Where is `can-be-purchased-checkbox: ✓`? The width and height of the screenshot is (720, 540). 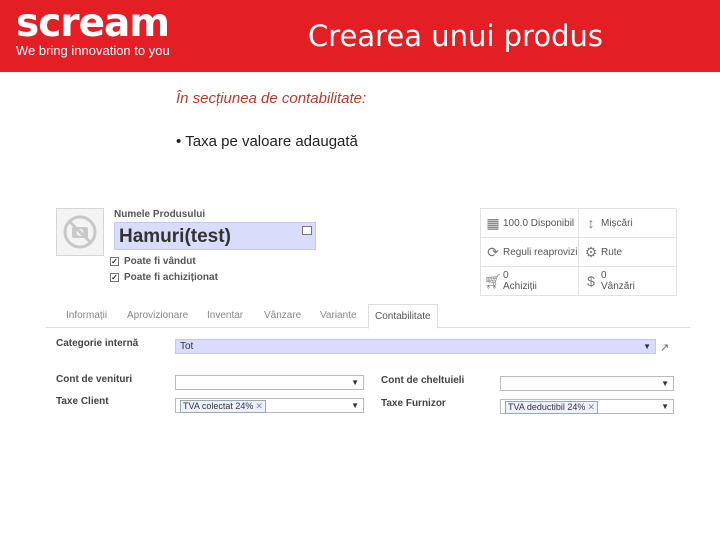
can-be-purchased-checkbox: ✓ is located at coordinates (114, 277).